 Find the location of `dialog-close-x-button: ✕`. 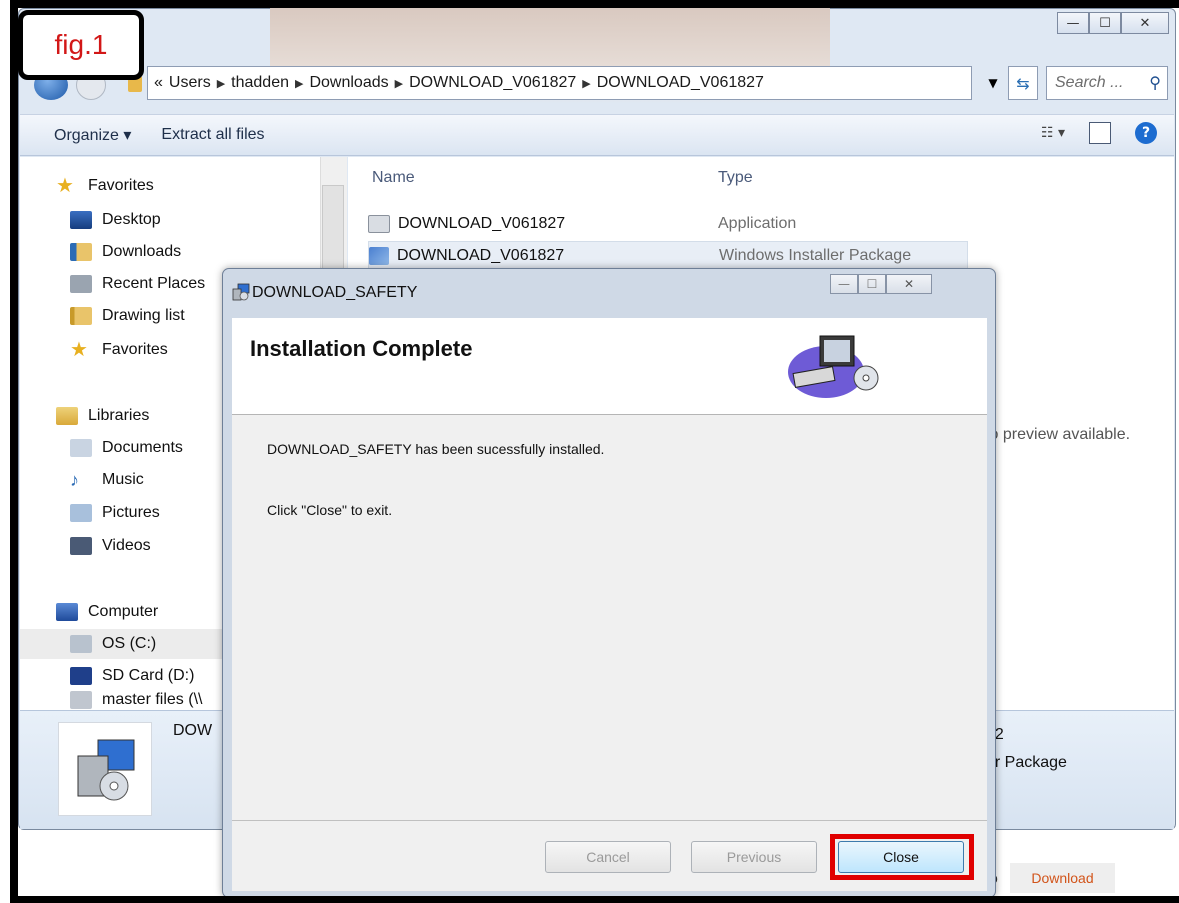

dialog-close-x-button: ✕ is located at coordinates (909, 284).